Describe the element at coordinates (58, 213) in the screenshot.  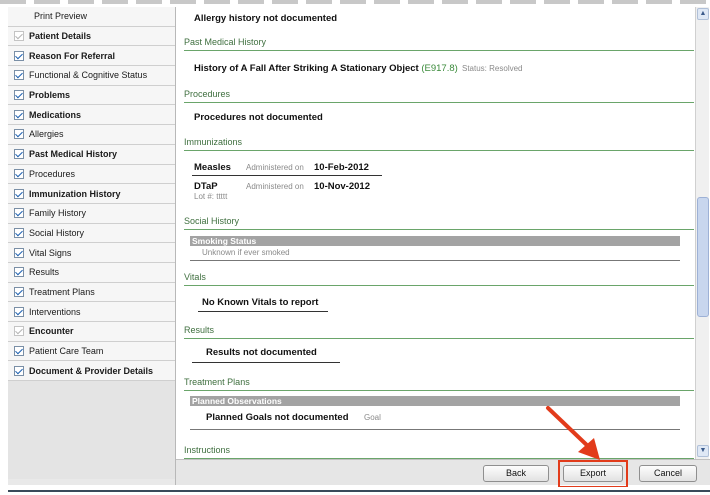
I see `sidebar-item-label: Family History` at that location.